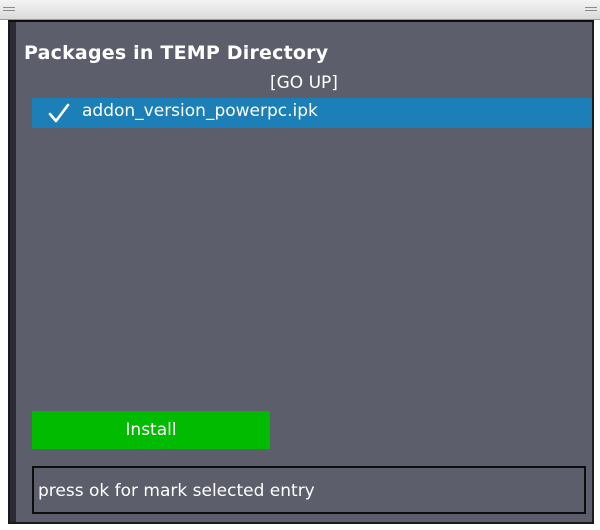  I want to click on window-left-edge, so click(13, 272).